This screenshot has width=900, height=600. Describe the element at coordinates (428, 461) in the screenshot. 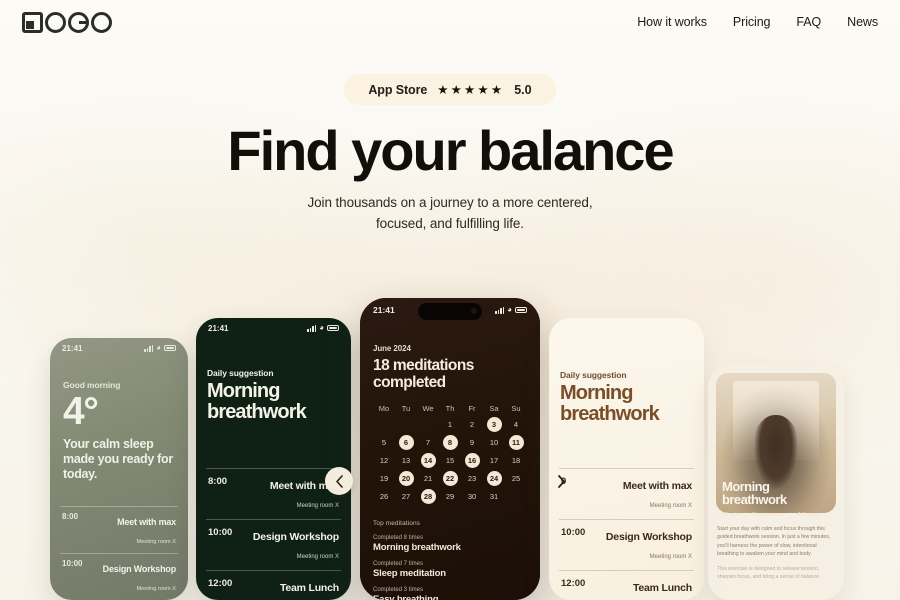

I see `calendar-day-active: 14` at that location.